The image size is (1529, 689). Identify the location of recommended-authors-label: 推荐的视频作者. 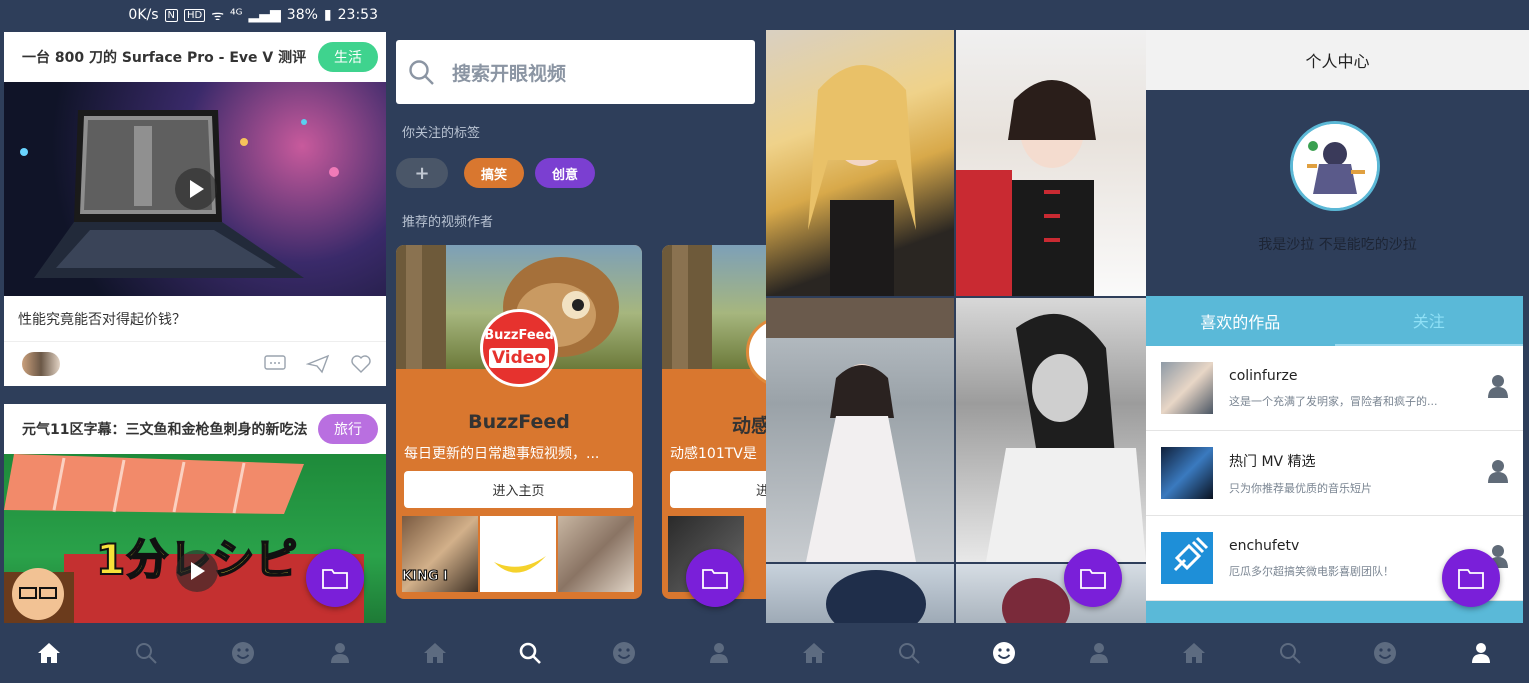
(448, 222).